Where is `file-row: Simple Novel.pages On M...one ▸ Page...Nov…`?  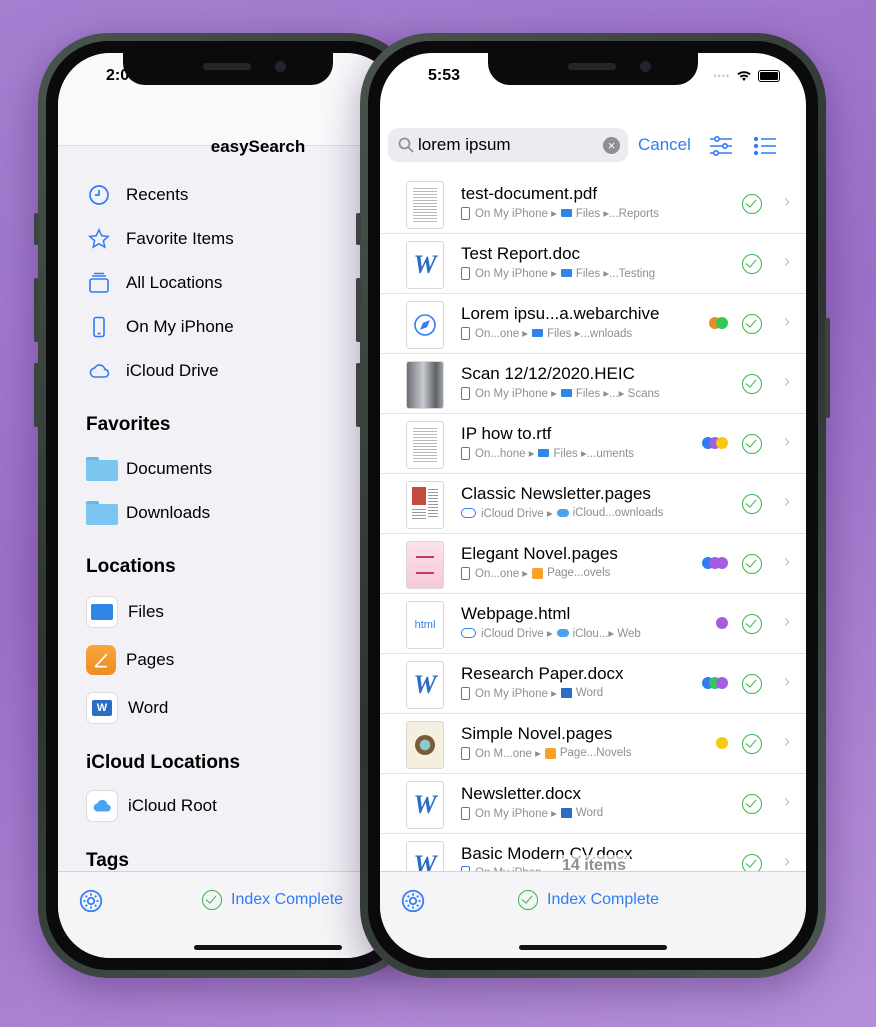 file-row: Simple Novel.pages On M...one ▸ Page...Nov… is located at coordinates (593, 743).